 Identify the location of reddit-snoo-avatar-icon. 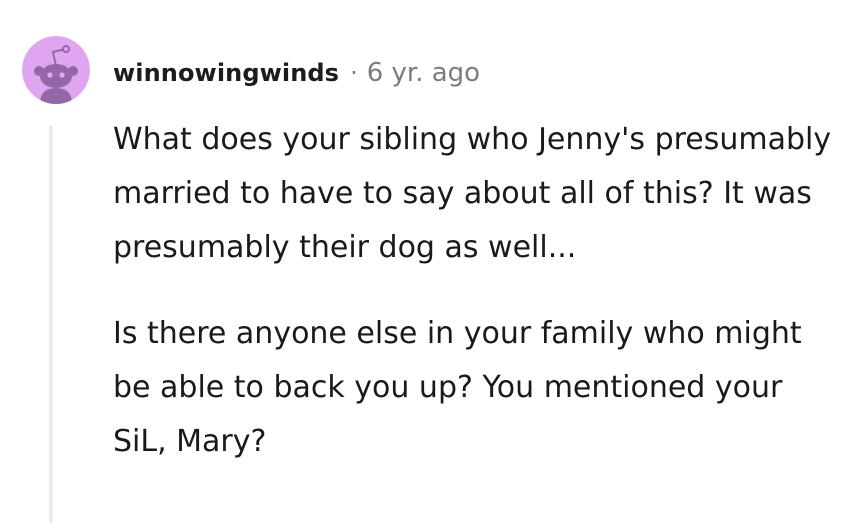
(56, 70).